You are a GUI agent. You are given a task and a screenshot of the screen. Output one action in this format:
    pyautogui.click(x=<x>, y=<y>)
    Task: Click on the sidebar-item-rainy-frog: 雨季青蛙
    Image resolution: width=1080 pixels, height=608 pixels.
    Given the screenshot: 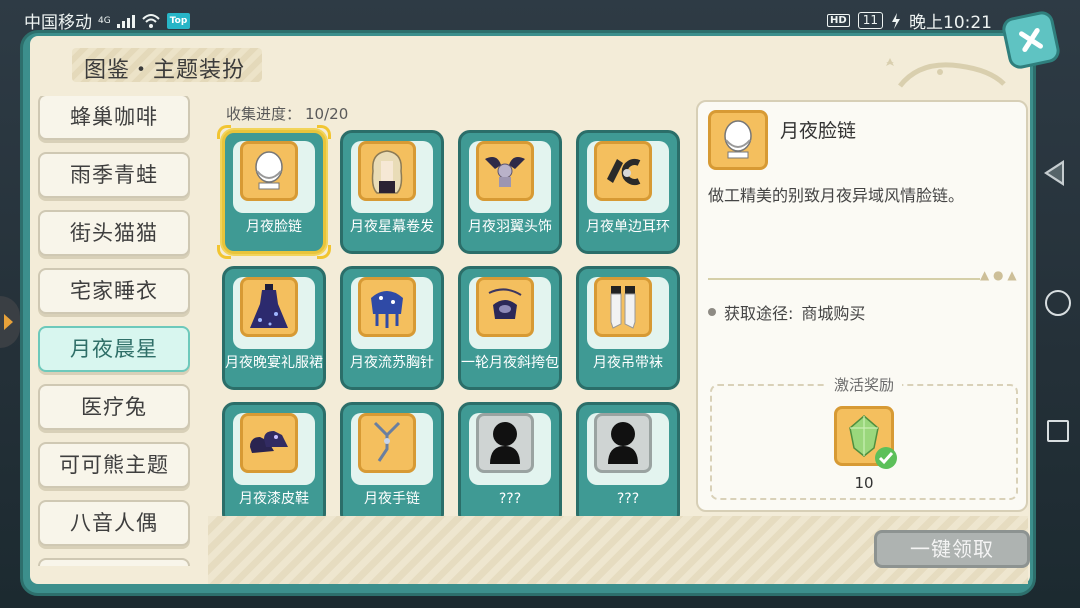 What is the action you would take?
    pyautogui.click(x=114, y=175)
    